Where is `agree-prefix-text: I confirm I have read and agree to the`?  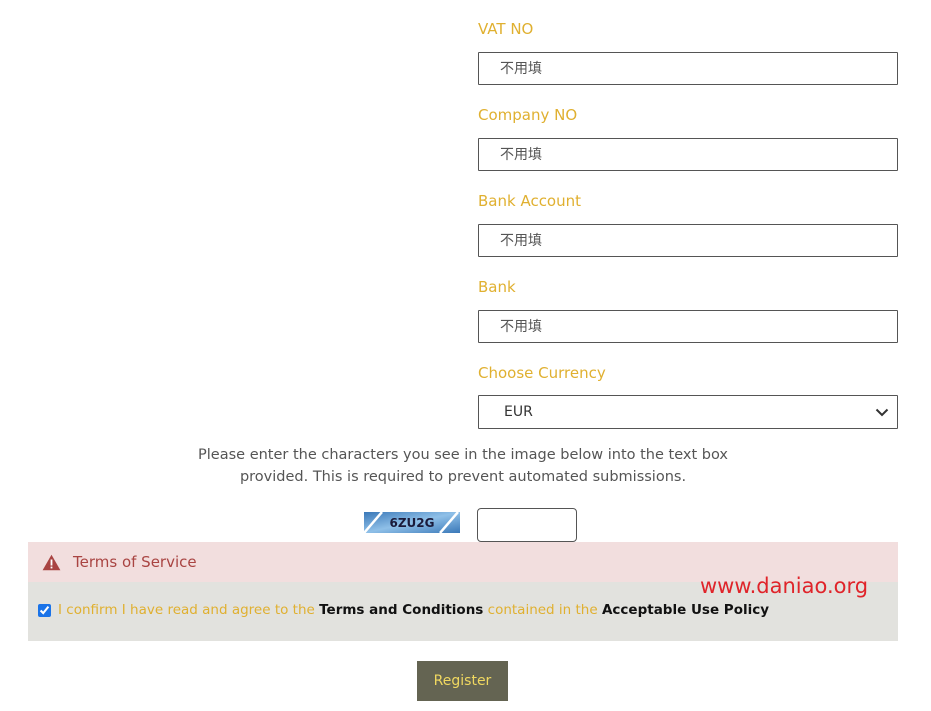
agree-prefix-text: I confirm I have read and agree to the is located at coordinates (186, 610).